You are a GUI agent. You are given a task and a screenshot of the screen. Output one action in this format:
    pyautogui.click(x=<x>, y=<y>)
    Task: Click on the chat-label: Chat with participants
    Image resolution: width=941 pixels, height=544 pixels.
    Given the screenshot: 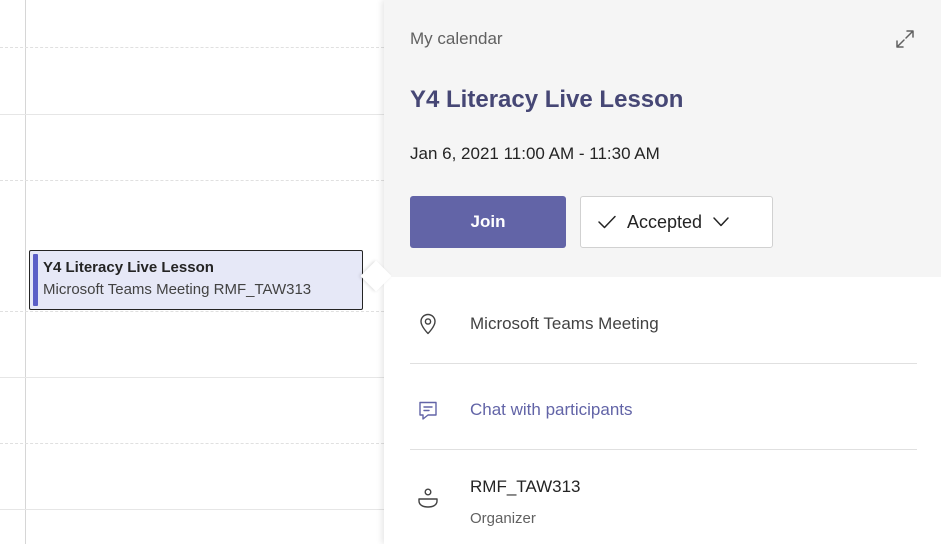 What is the action you would take?
    pyautogui.click(x=551, y=409)
    